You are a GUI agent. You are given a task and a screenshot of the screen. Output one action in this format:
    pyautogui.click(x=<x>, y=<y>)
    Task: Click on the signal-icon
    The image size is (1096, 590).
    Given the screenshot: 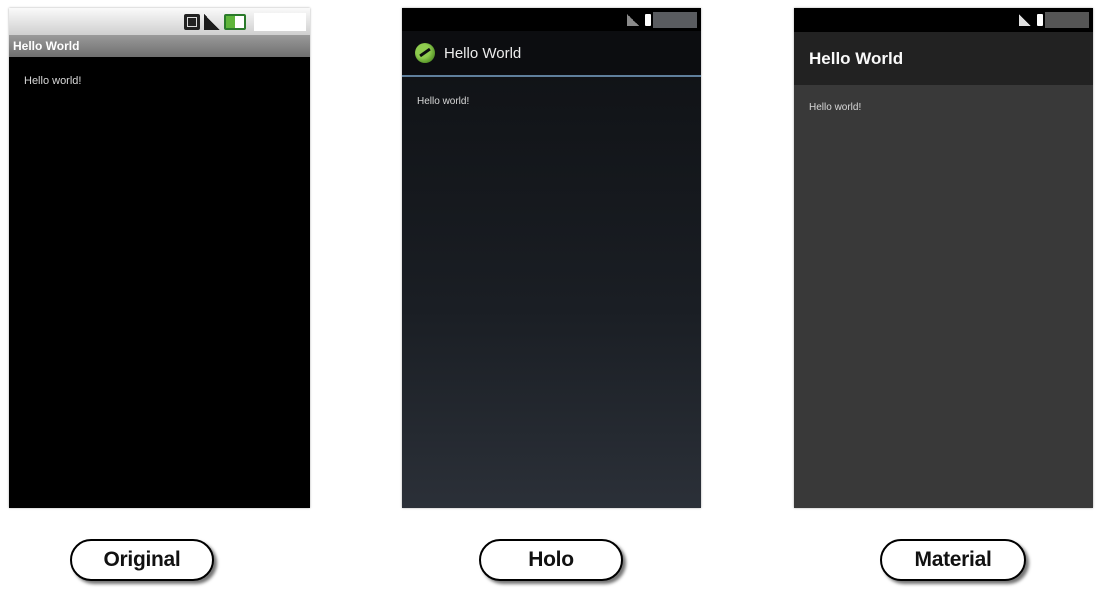 What is the action you would take?
    pyautogui.click(x=212, y=21)
    